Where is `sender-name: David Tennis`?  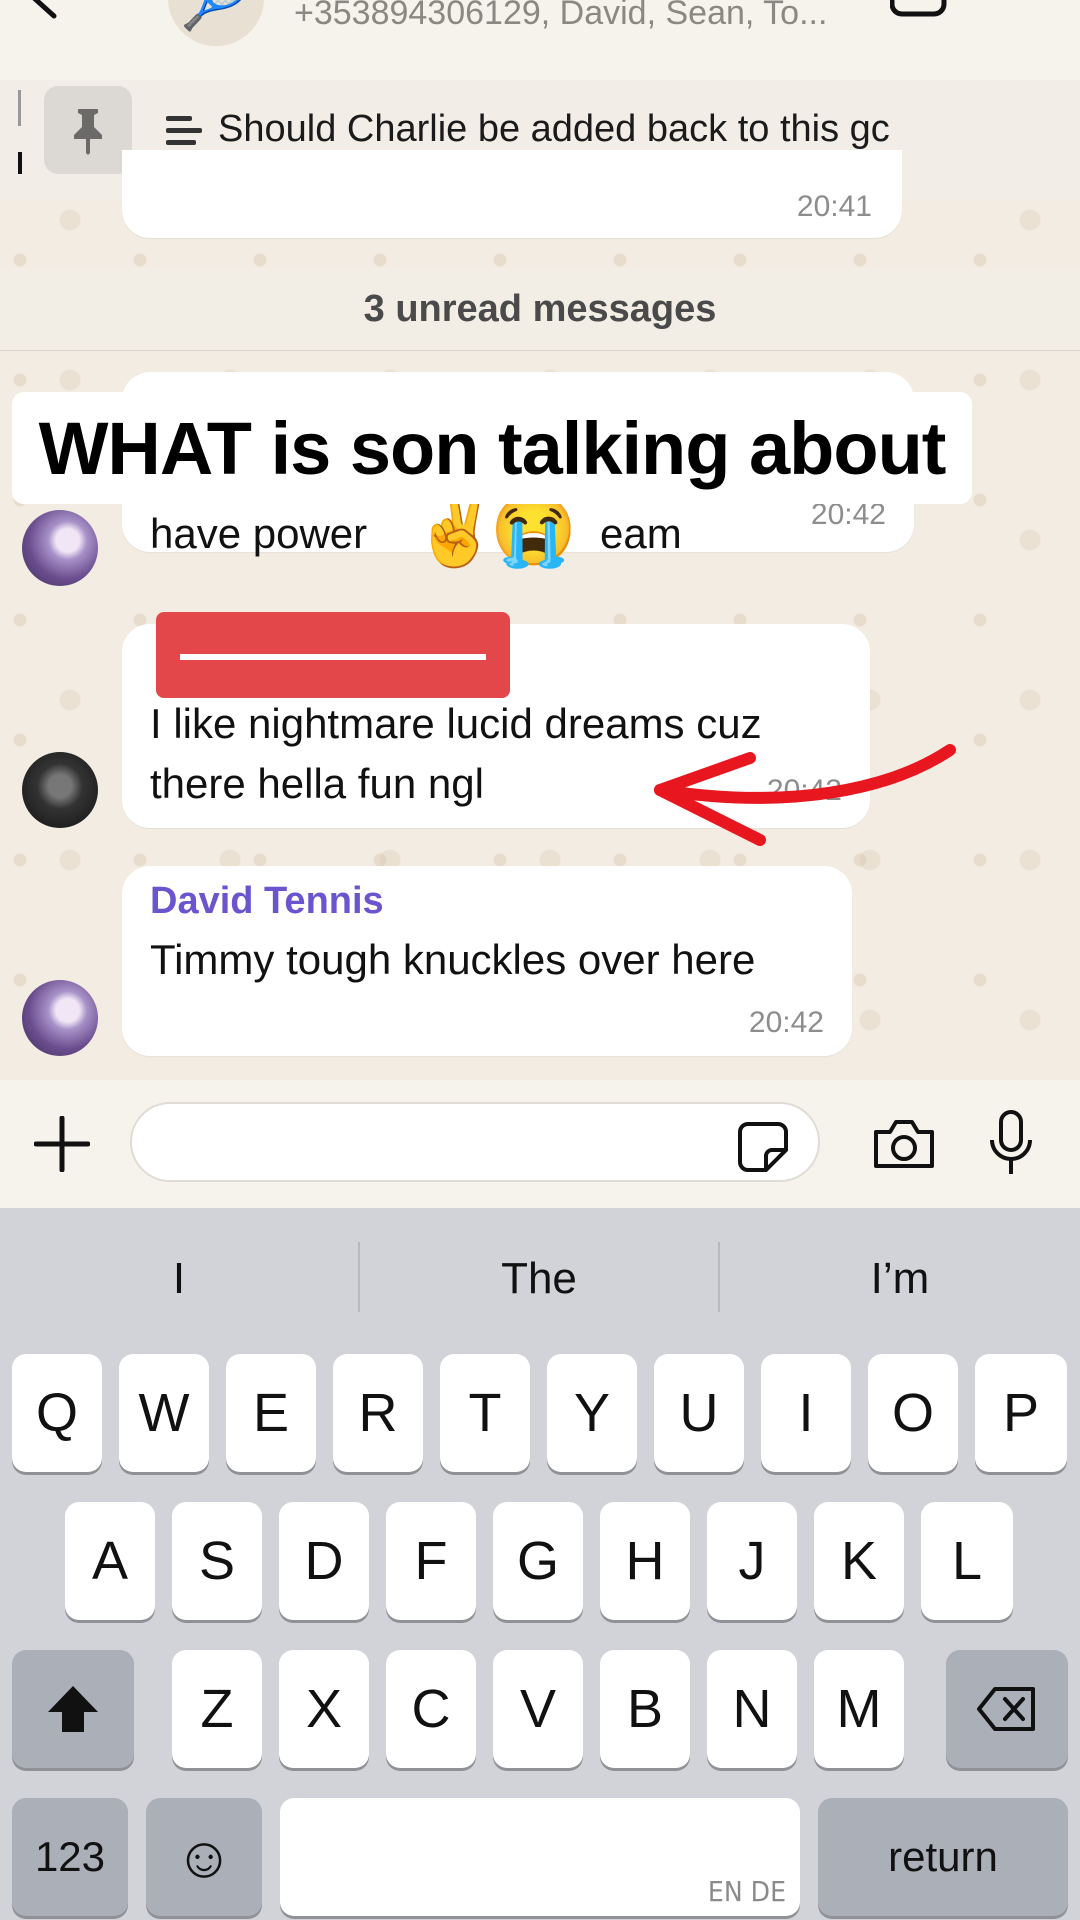 sender-name: David Tennis is located at coordinates (267, 901).